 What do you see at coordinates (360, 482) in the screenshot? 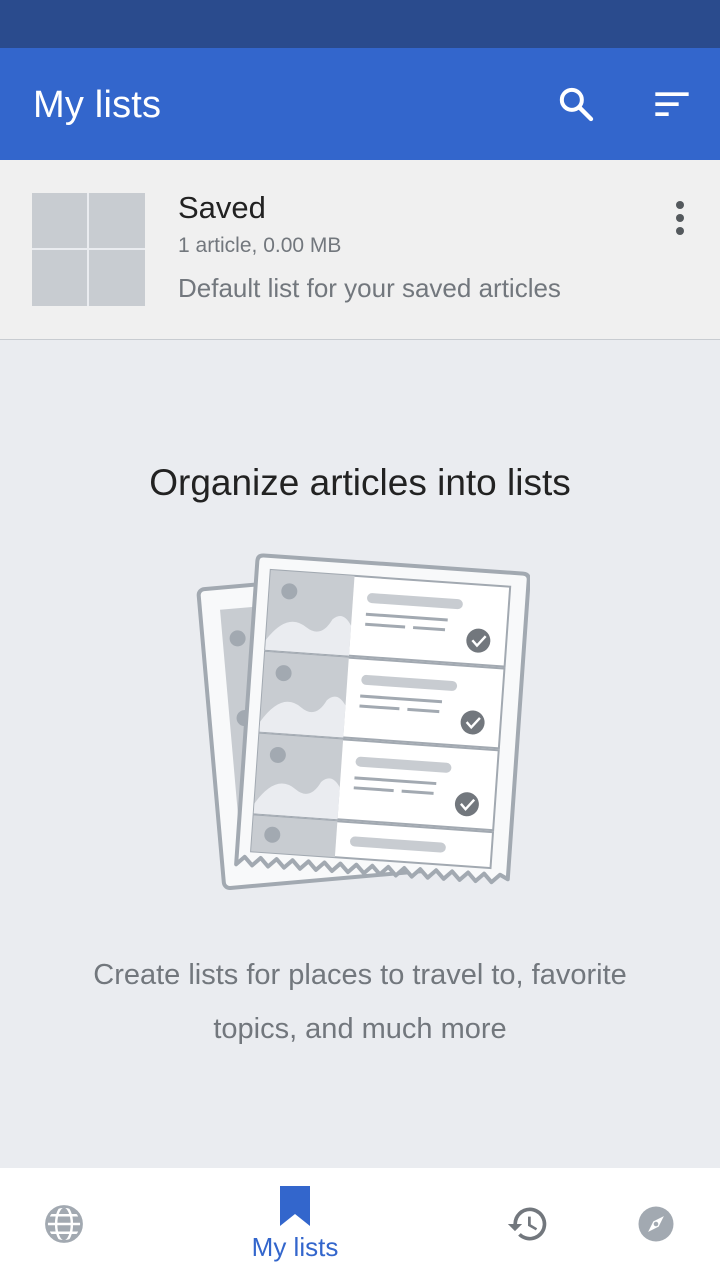
I see `empty-state-title: Organize articles into lists` at bounding box center [360, 482].